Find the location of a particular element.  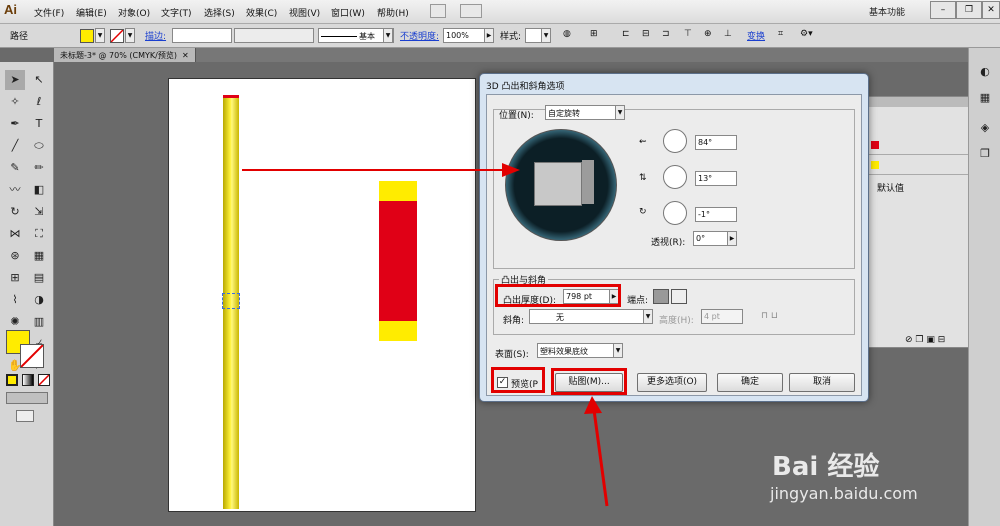

arrow-to-map-button is located at coordinates (600, 458).